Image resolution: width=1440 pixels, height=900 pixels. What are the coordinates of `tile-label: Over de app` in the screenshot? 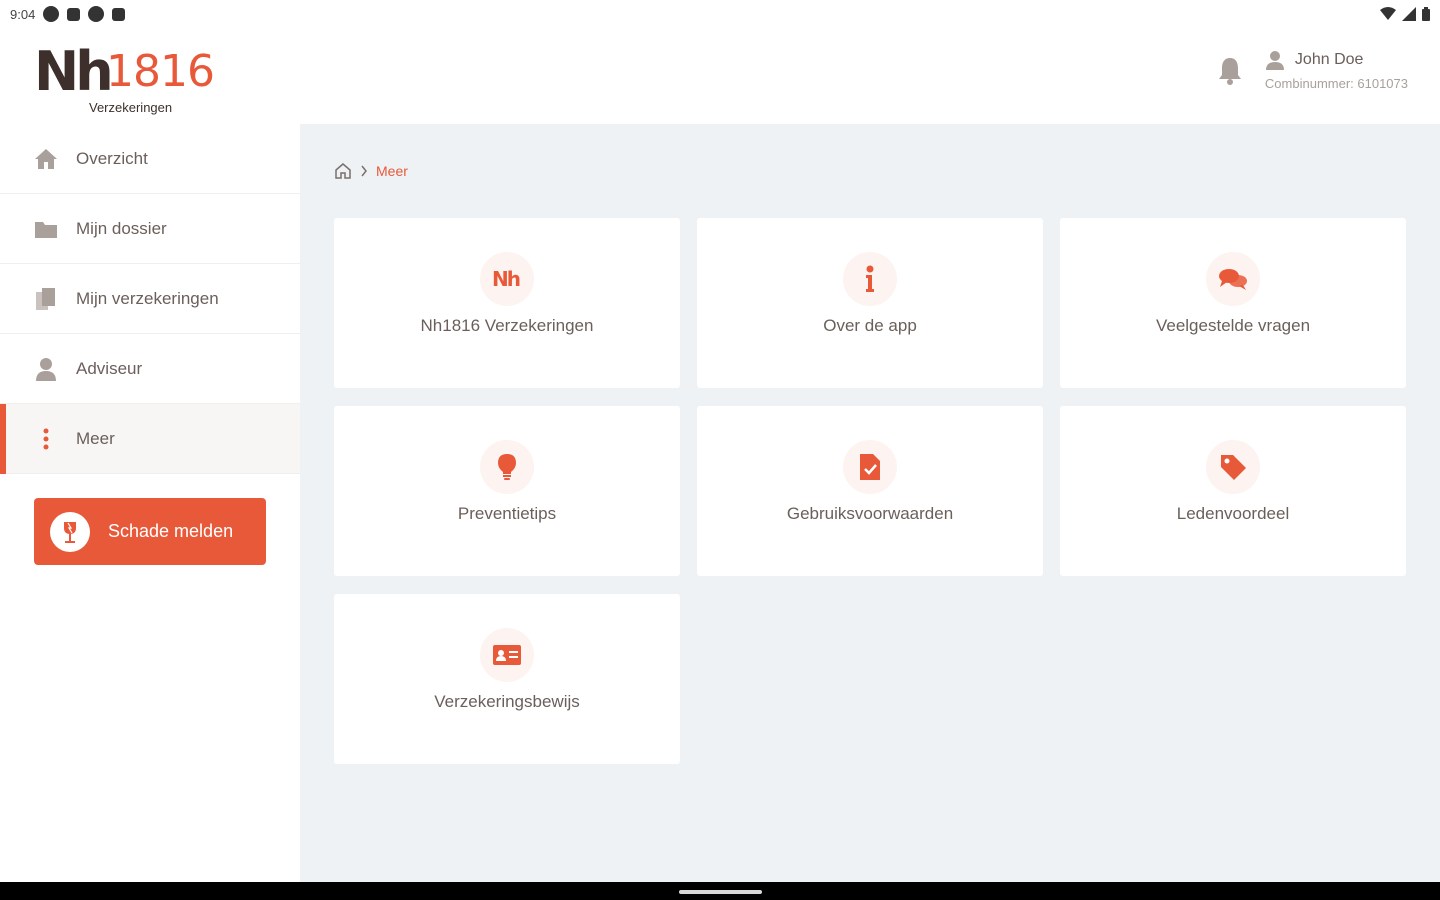 It's located at (870, 325).